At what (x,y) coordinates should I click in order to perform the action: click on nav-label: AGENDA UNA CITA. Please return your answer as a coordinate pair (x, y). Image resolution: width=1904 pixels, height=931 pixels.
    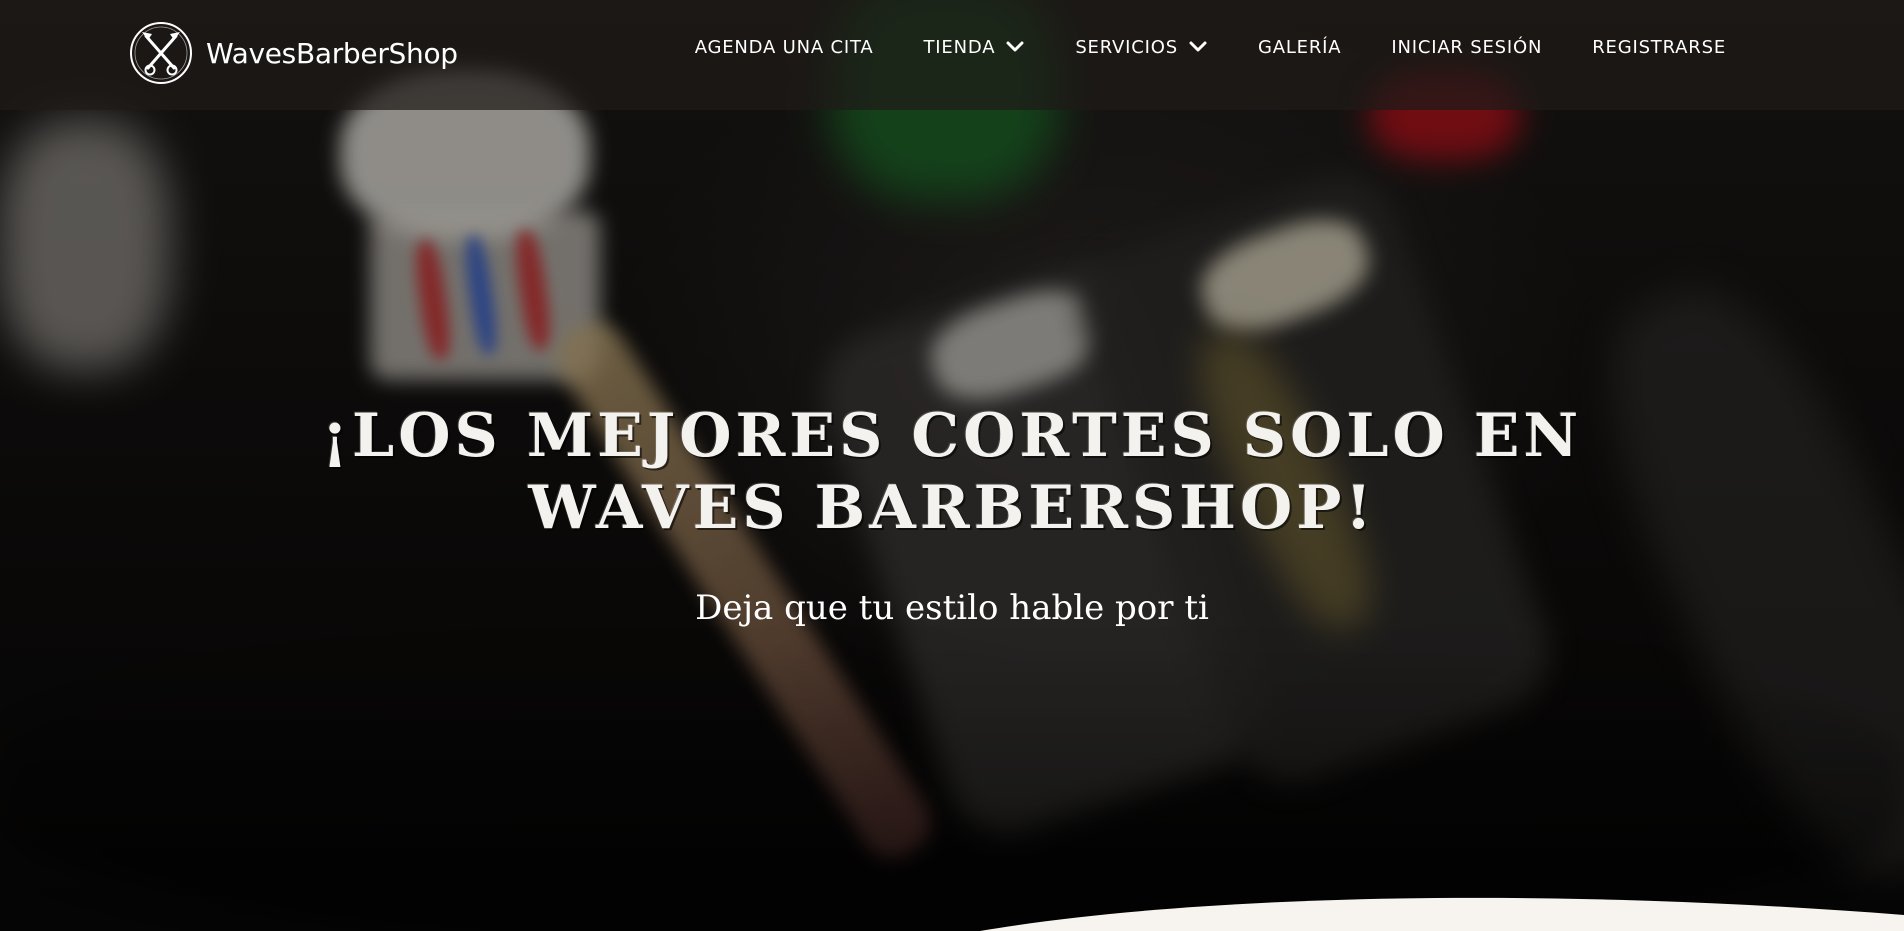
    Looking at the image, I should click on (784, 47).